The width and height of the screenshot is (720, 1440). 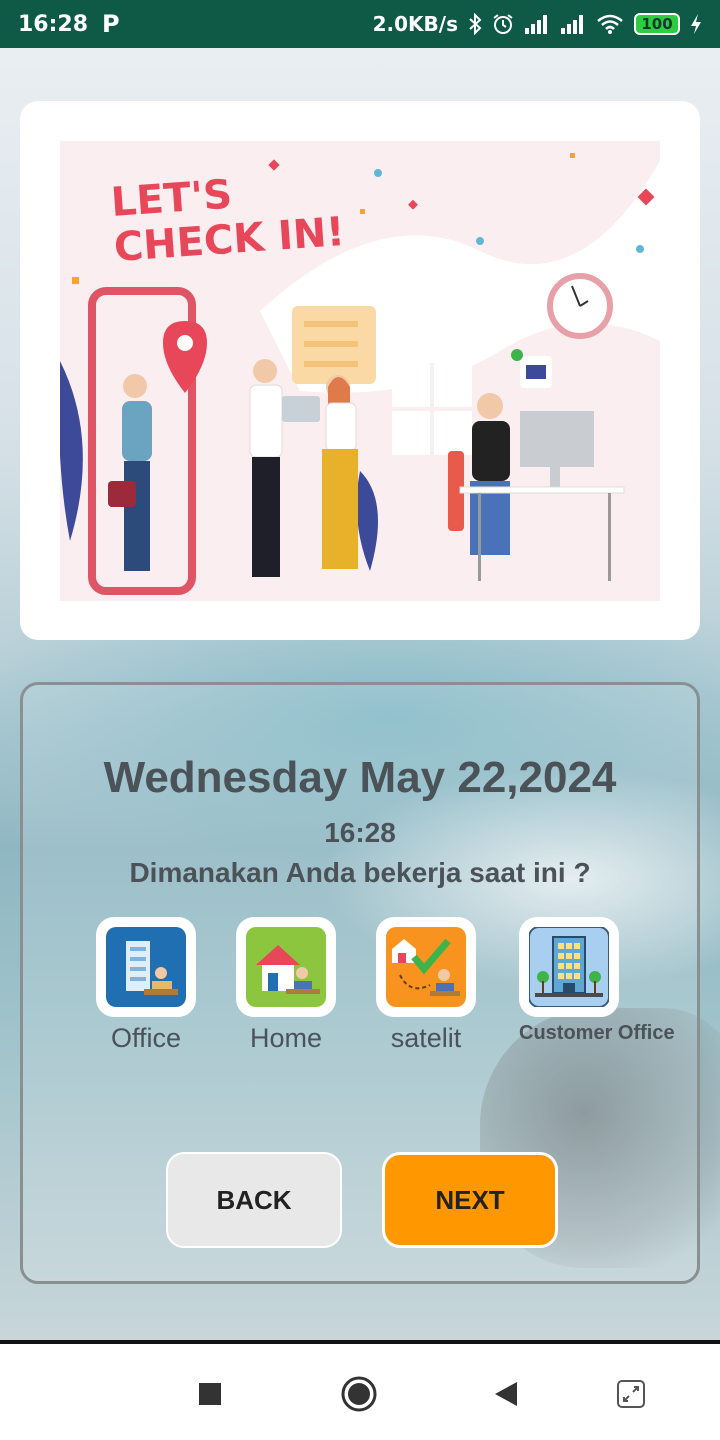 What do you see at coordinates (506, 1394) in the screenshot?
I see `back-triangle-icon` at bounding box center [506, 1394].